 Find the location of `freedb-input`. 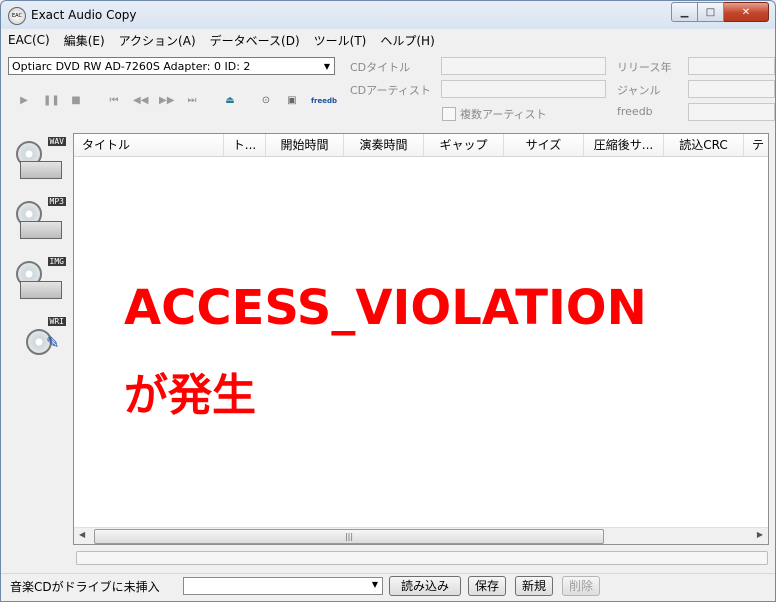

freedb-input is located at coordinates (731, 112).